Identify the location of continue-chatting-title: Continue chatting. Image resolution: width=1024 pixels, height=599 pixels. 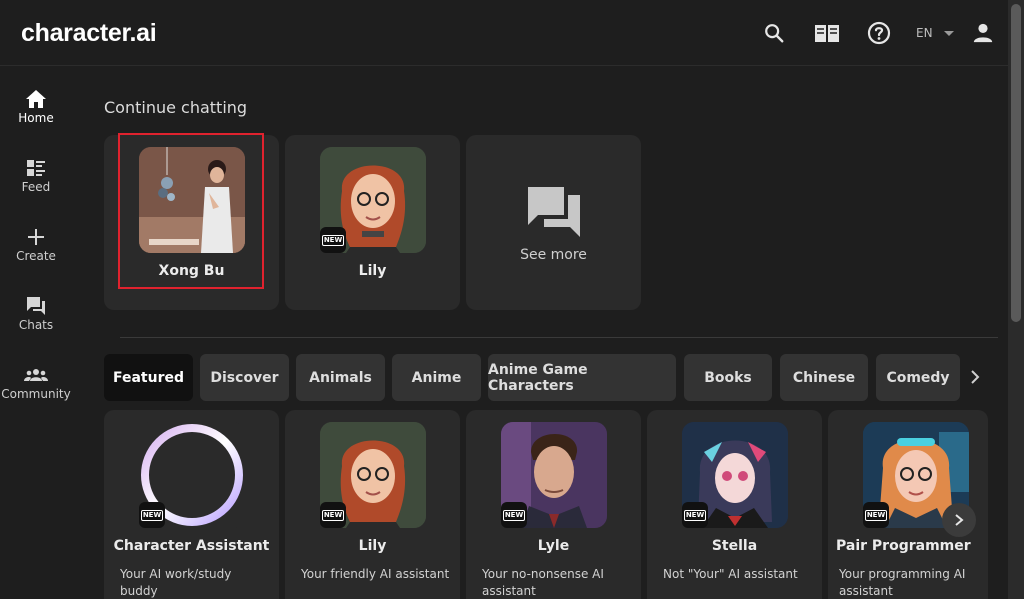
(176, 107).